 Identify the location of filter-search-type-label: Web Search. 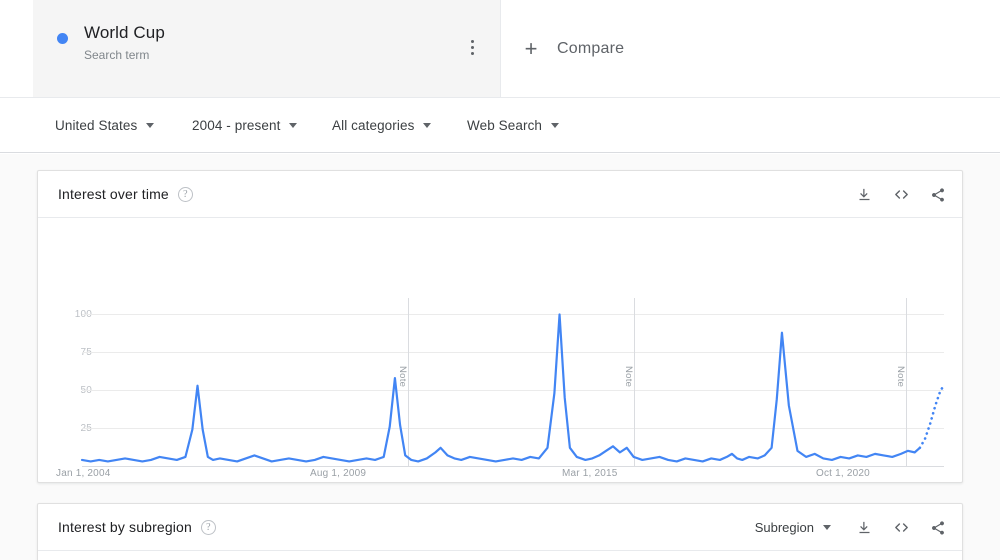
(505, 125).